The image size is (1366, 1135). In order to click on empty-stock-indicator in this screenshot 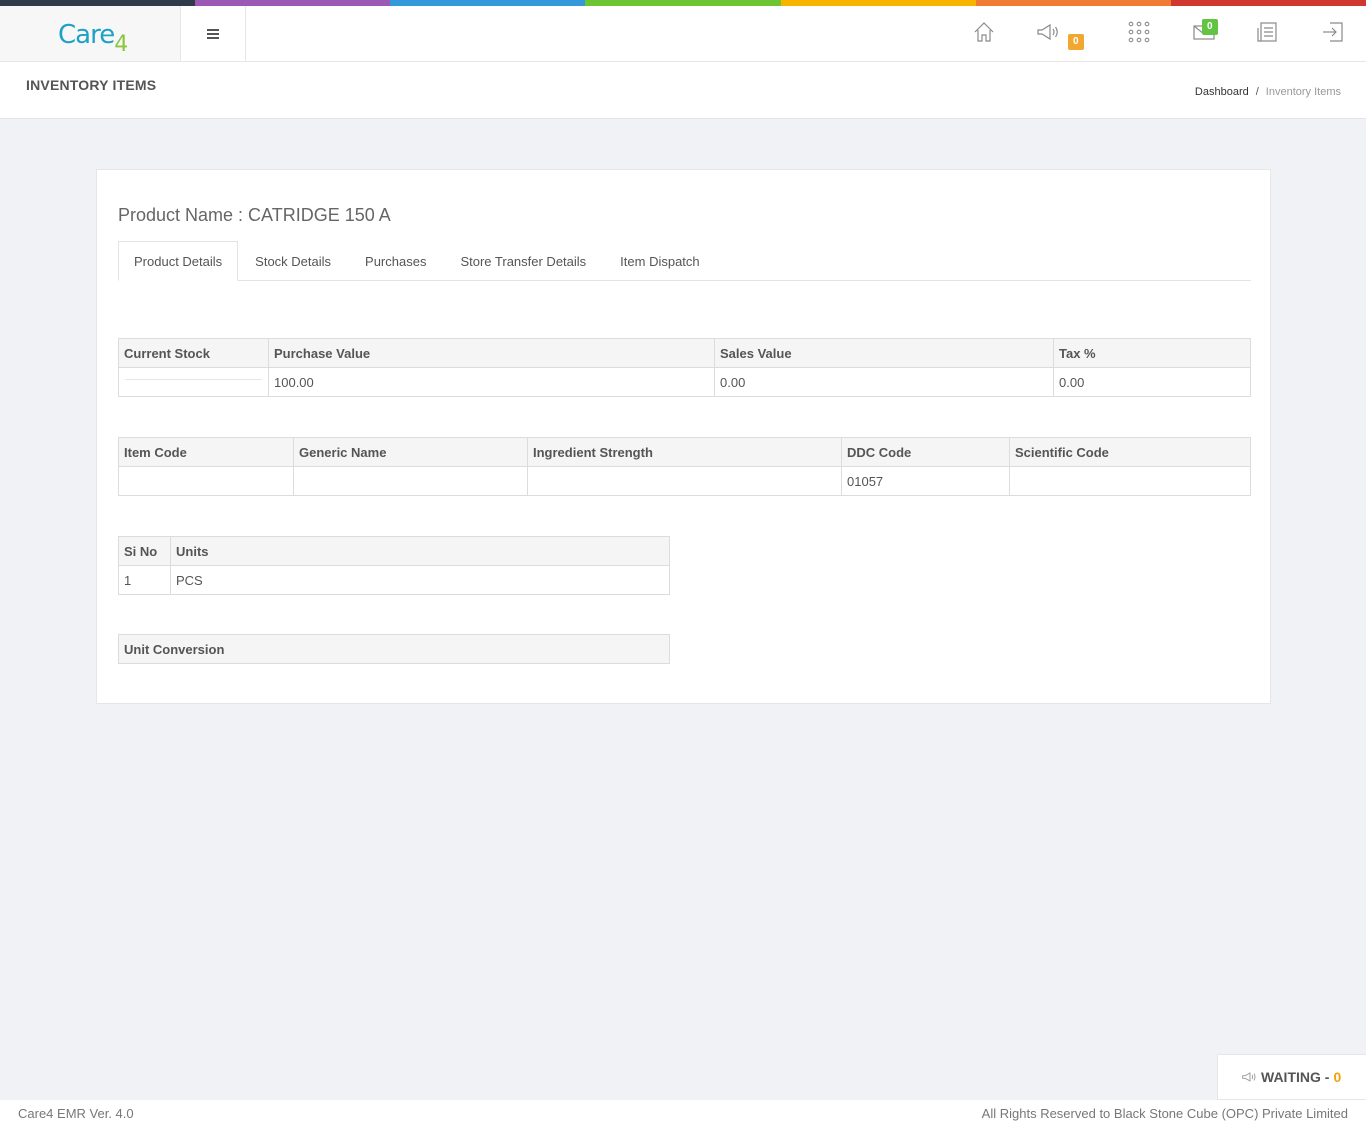, I will do `click(193, 379)`.